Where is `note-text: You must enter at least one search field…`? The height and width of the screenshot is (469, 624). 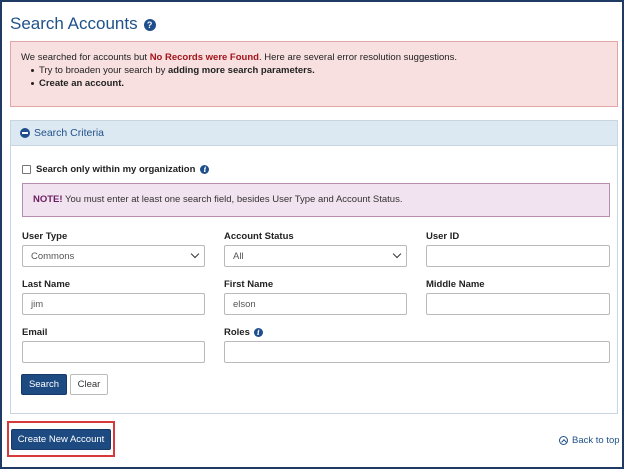
note-text: You must enter at least one search field… is located at coordinates (232, 199).